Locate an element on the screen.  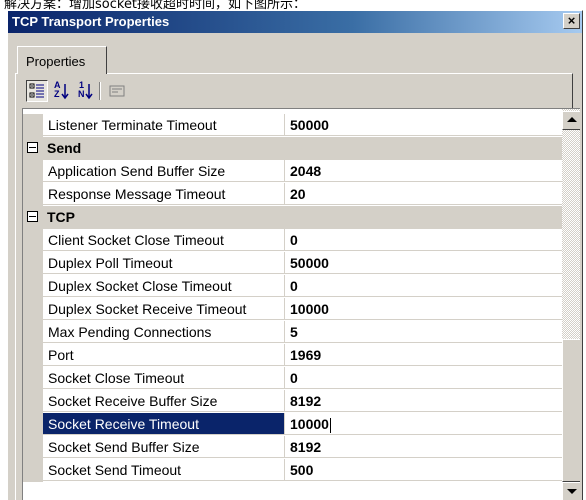
property-row: Socket Receive Buffer Size 8192 is located at coordinates (292, 401).